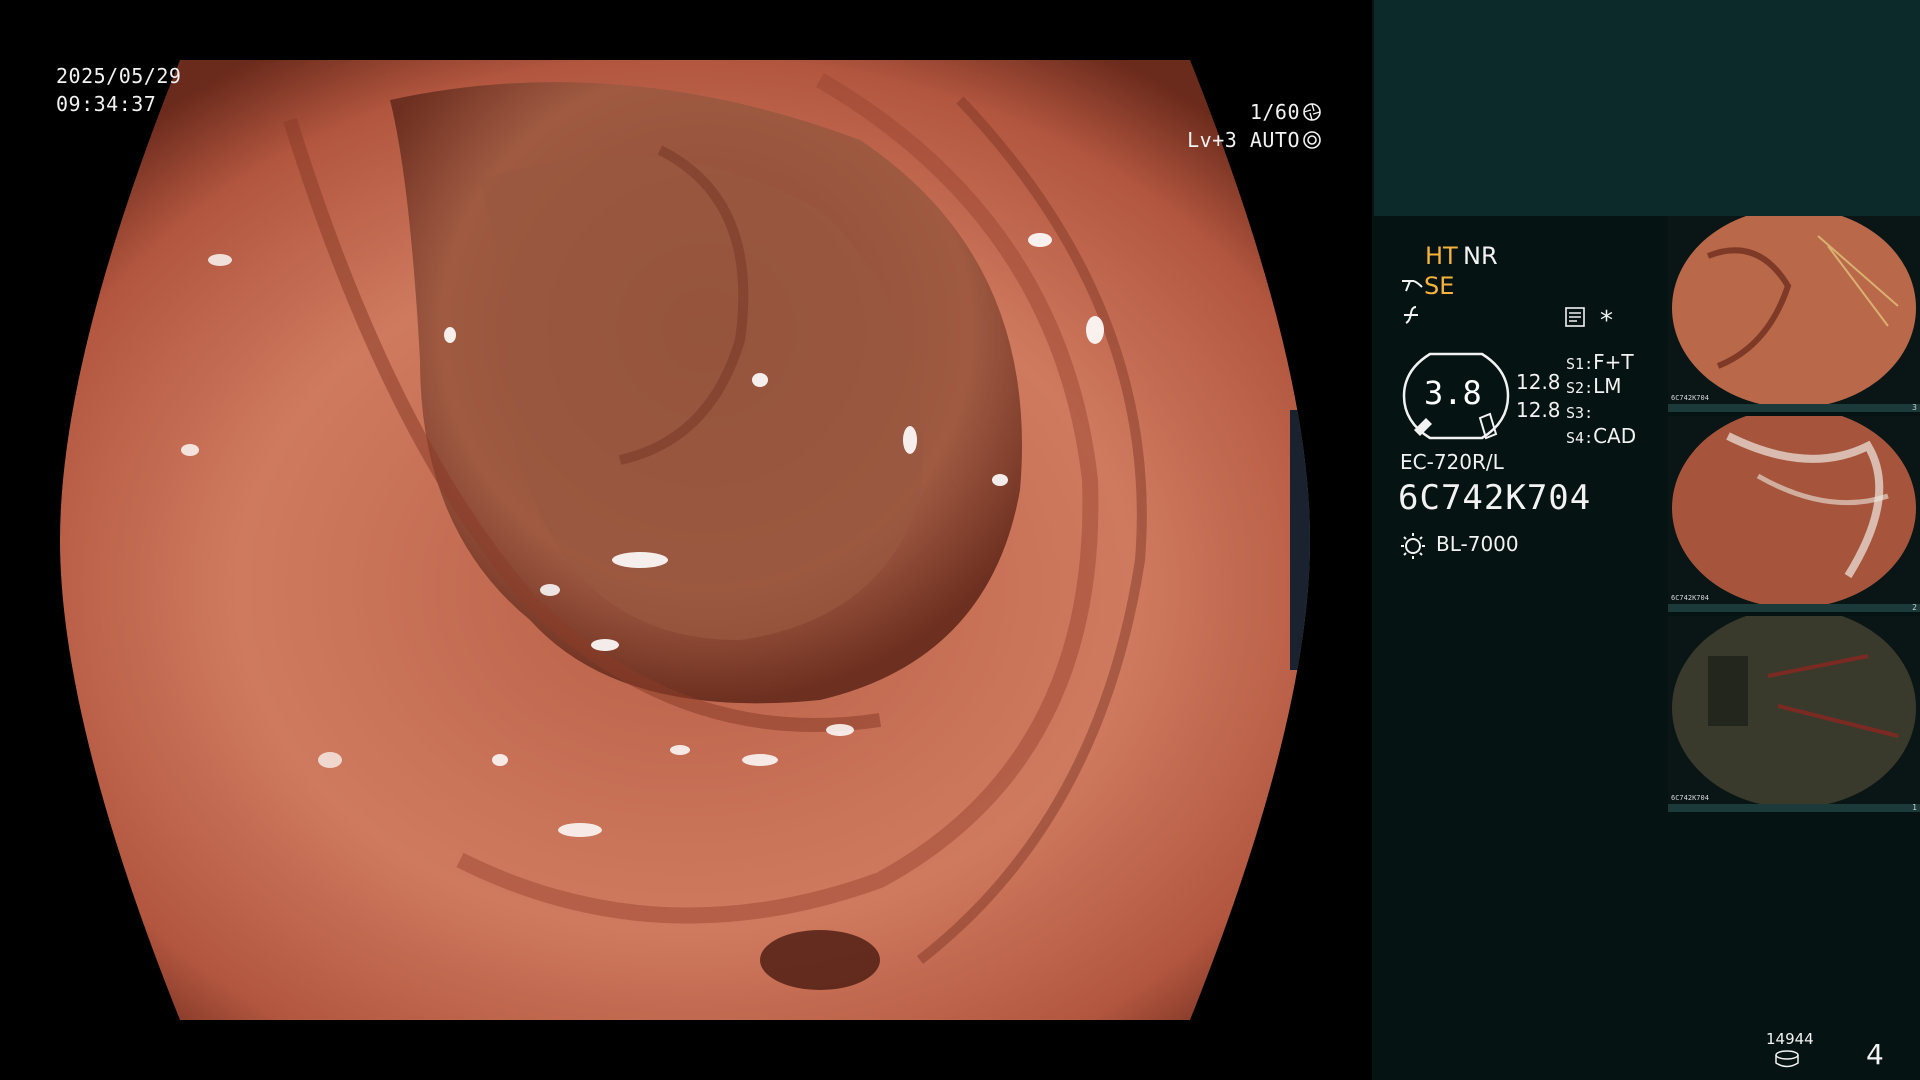 The width and height of the screenshot is (1920, 1080). Describe the element at coordinates (1439, 286) in the screenshot. I see `se-label: SE` at that location.